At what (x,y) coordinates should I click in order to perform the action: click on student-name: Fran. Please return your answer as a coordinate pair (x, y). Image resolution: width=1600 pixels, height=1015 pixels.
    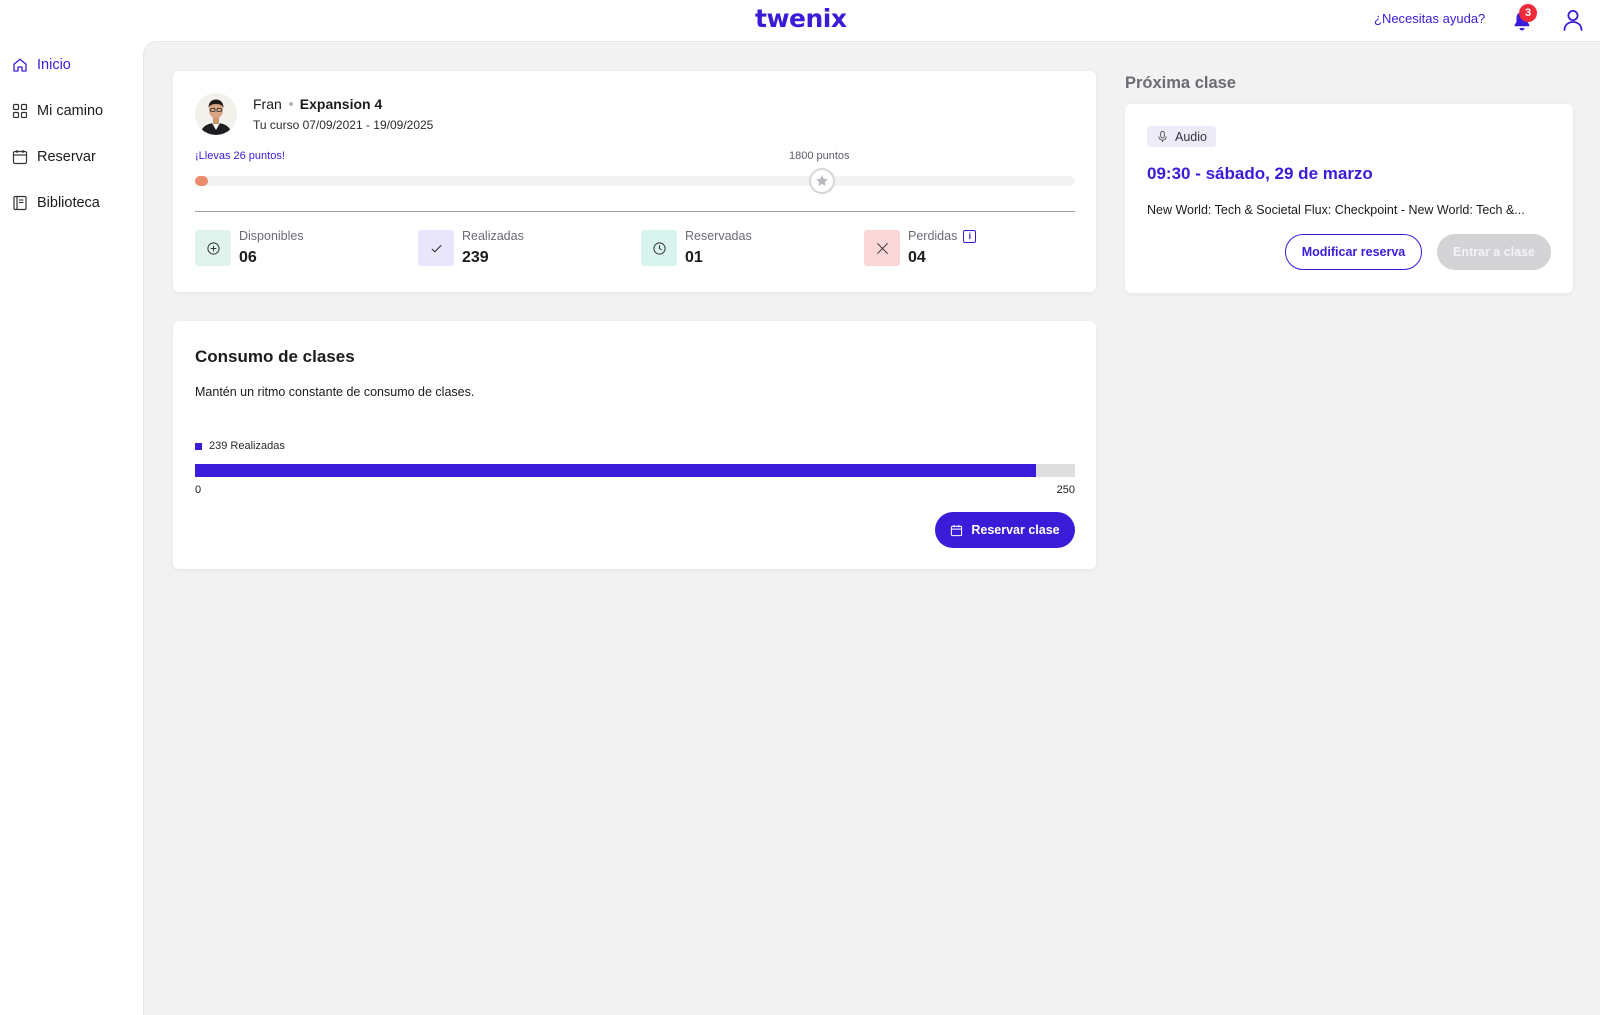
    Looking at the image, I should click on (267, 104).